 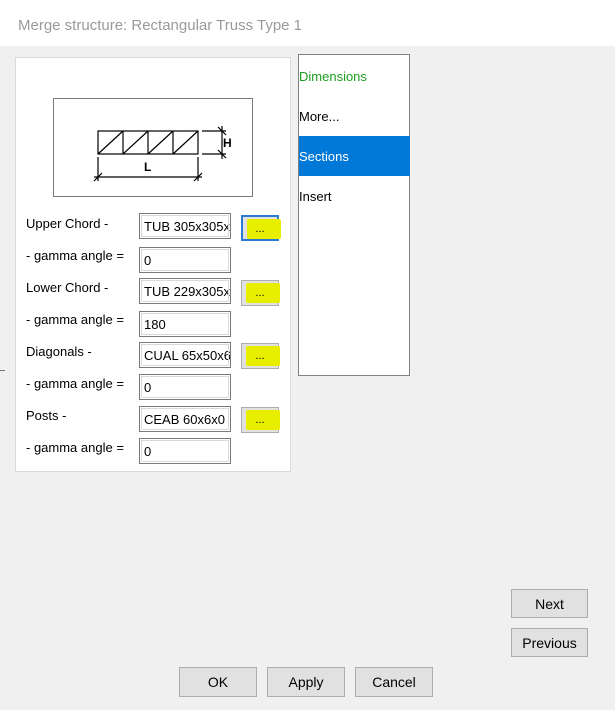 I want to click on step-item-dimensions: Dimensions, so click(x=354, y=76).